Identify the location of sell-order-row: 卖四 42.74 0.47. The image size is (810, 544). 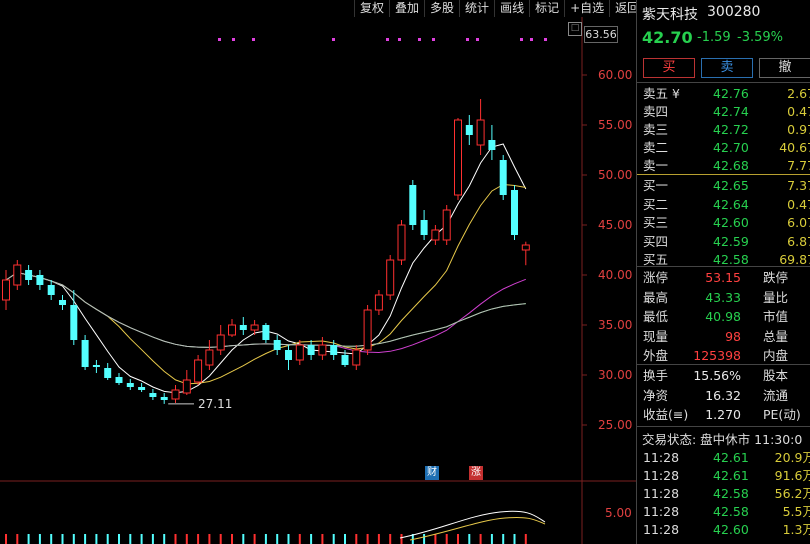
(723, 111).